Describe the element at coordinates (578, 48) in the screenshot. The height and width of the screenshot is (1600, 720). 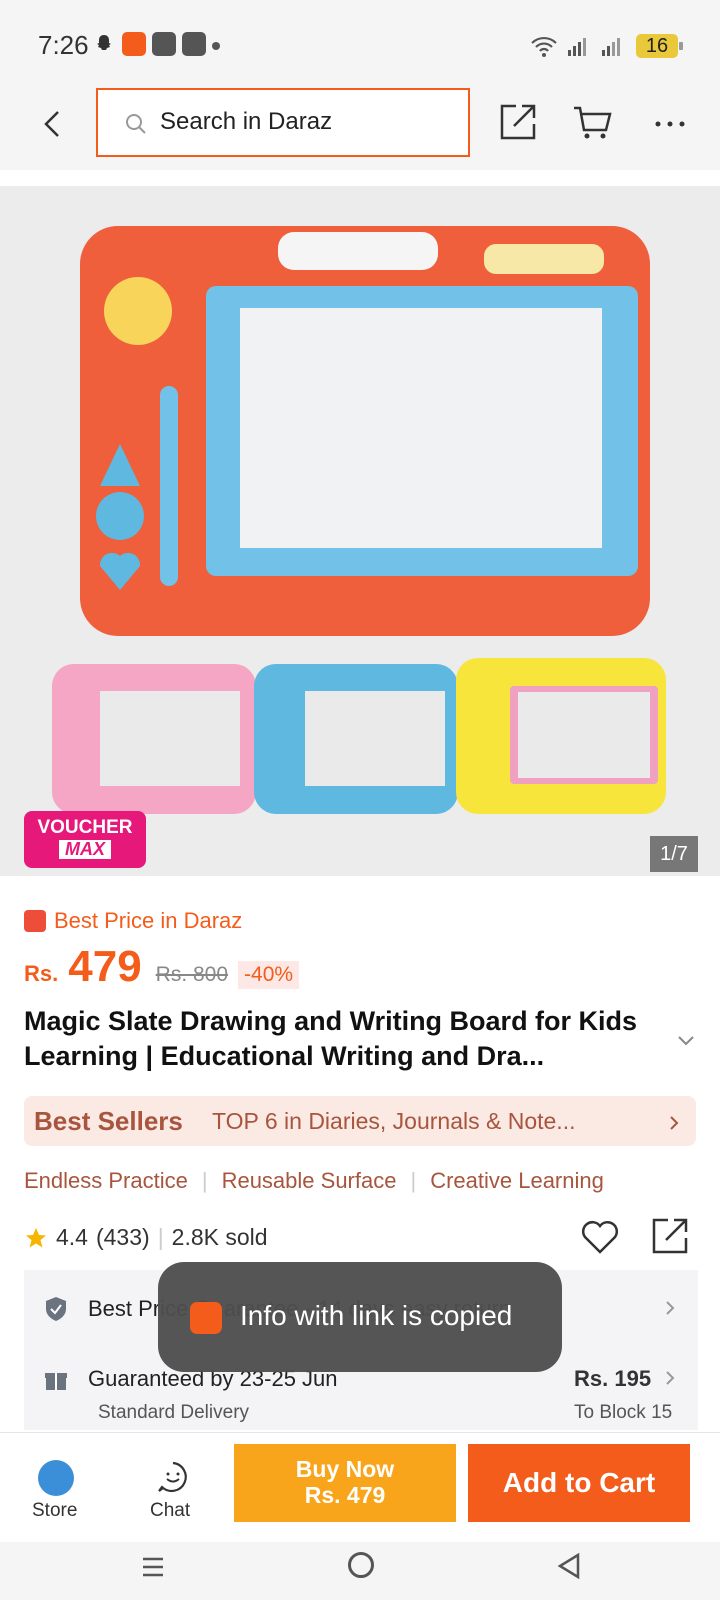
I see `signal-icon` at that location.